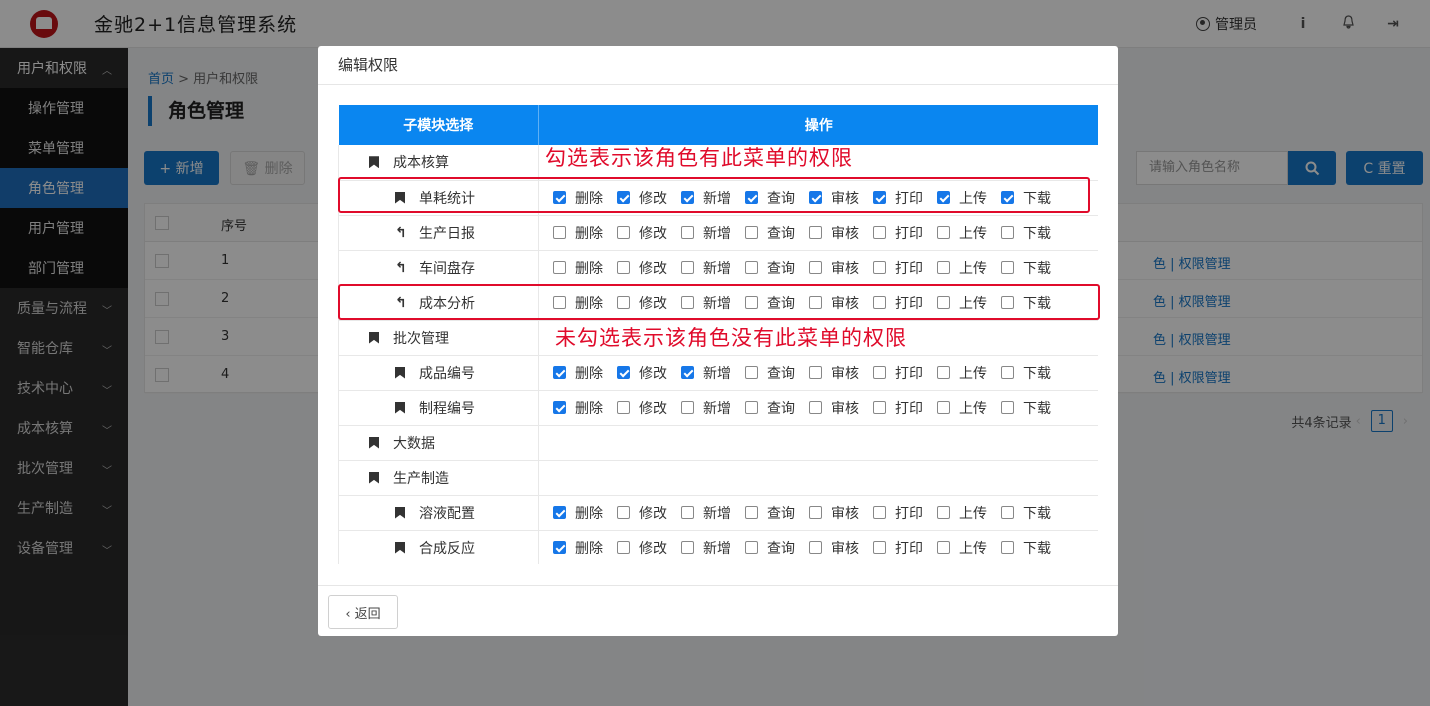 Image resolution: width=1430 pixels, height=706 pixels. I want to click on permission-row: 制程编号 删除 修改 新增 查询 审核 打印 上传 下载, so click(718, 408).